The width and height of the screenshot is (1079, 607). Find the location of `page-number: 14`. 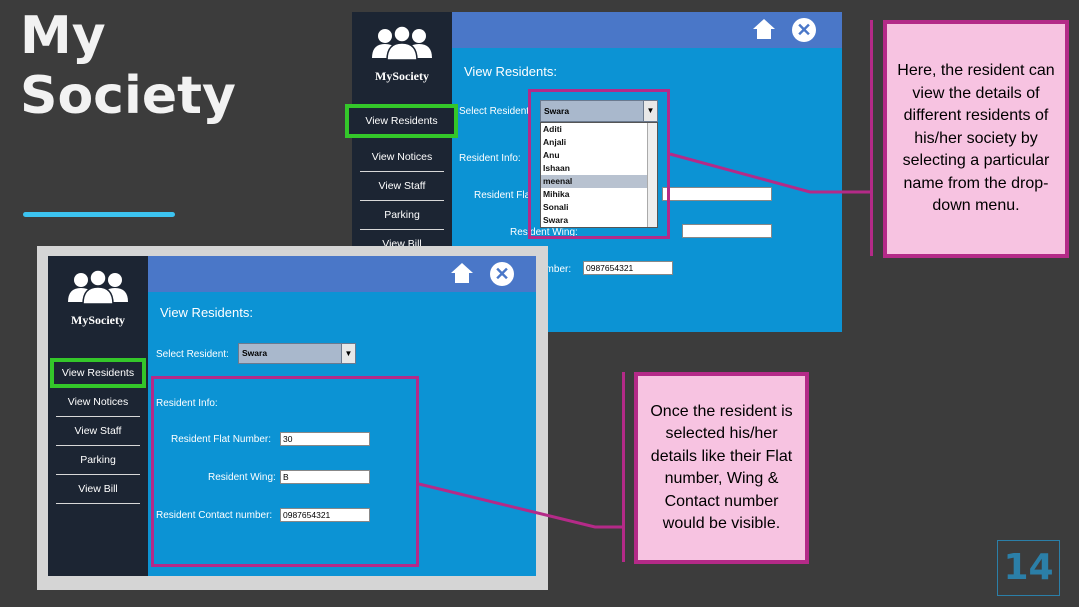

page-number: 14 is located at coordinates (1028, 568).